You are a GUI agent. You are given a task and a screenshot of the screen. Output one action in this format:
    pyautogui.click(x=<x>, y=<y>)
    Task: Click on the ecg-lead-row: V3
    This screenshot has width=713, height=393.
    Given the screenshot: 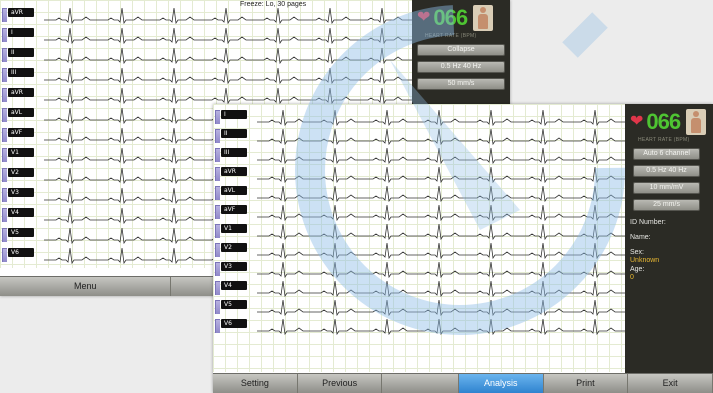 What is the action you would take?
    pyautogui.click(x=443, y=270)
    